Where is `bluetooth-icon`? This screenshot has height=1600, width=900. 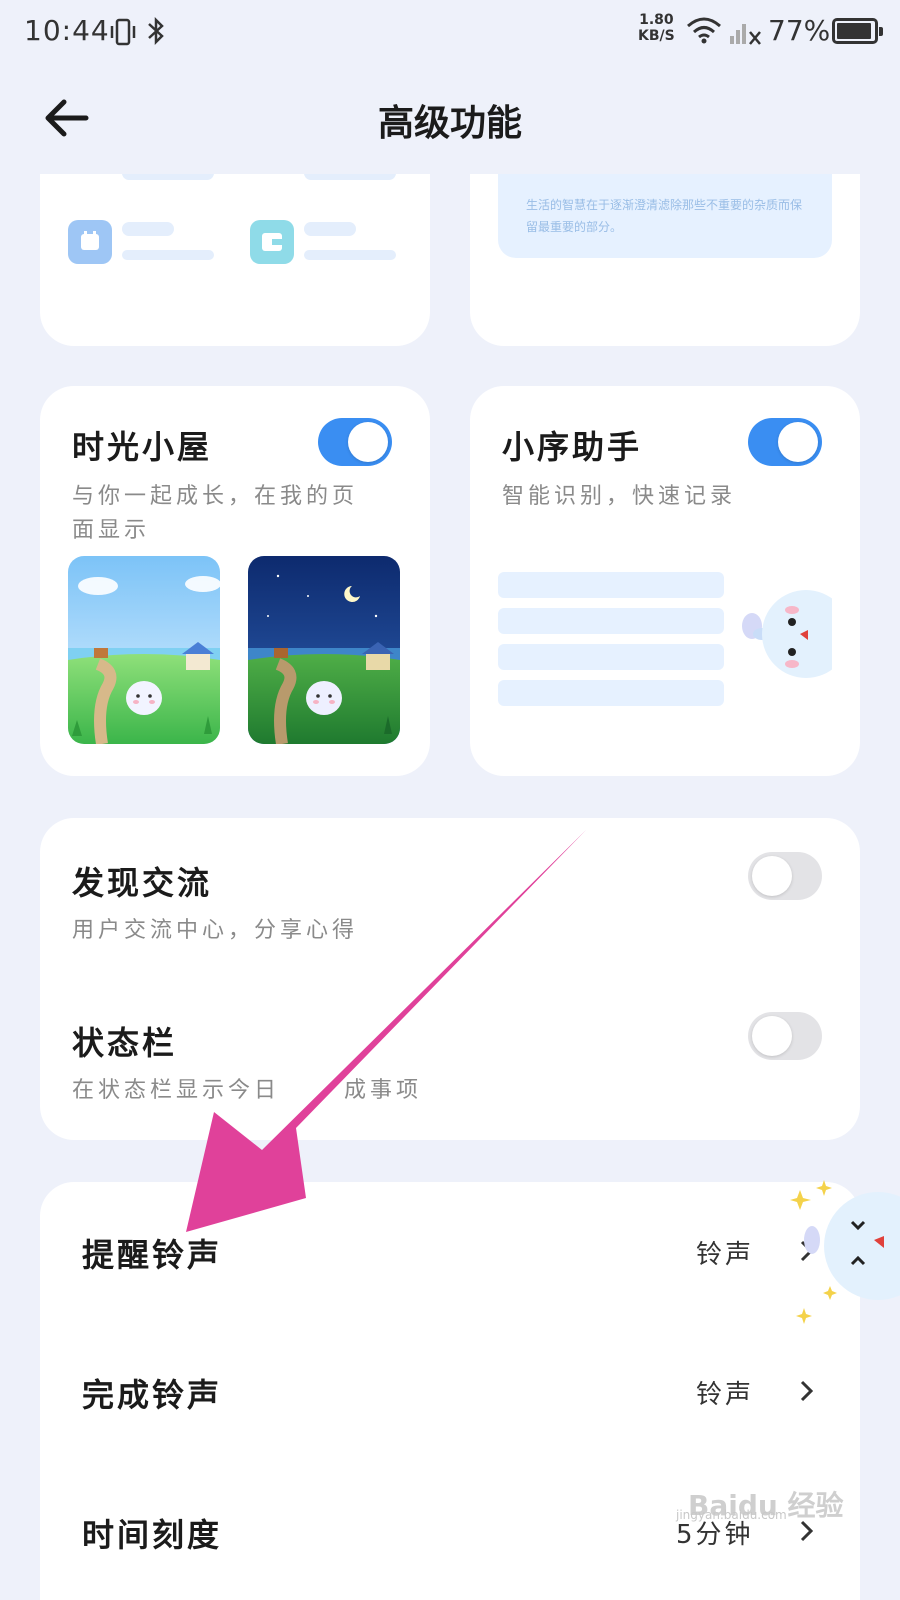
bluetooth-icon is located at coordinates (156, 31).